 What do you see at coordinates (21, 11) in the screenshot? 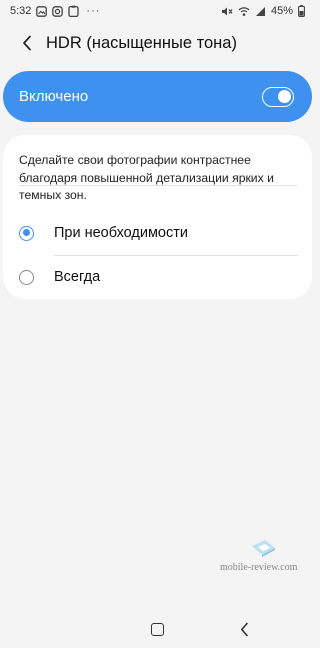
I see `status-time: 5:32` at bounding box center [21, 11].